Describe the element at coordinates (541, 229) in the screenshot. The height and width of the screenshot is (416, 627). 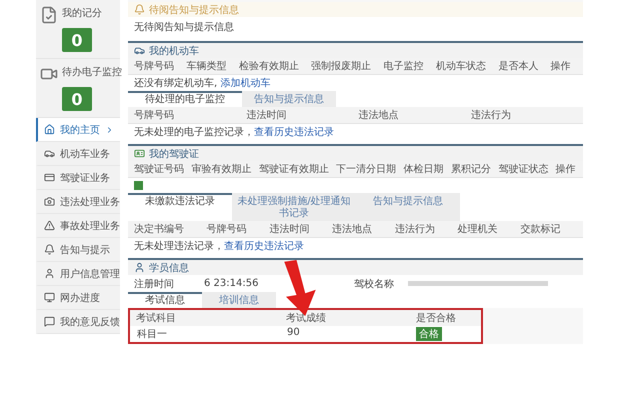
I see `column-header: 交款标记` at that location.